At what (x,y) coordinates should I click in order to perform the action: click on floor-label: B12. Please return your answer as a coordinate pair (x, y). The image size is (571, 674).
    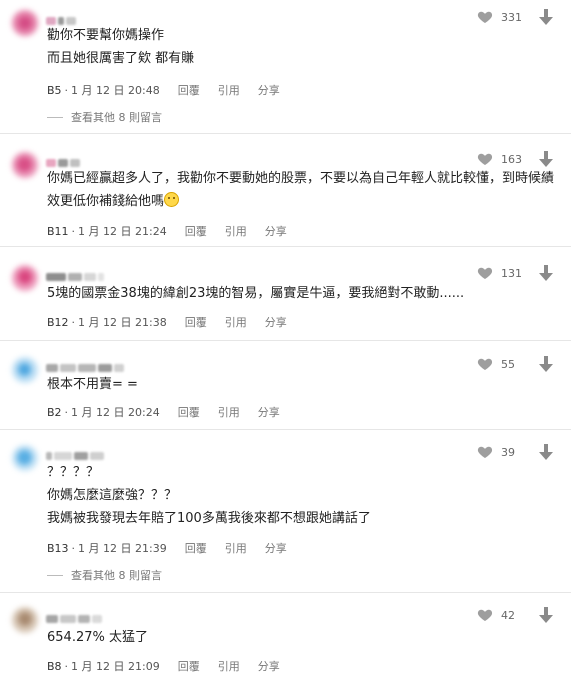
    Looking at the image, I should click on (58, 322).